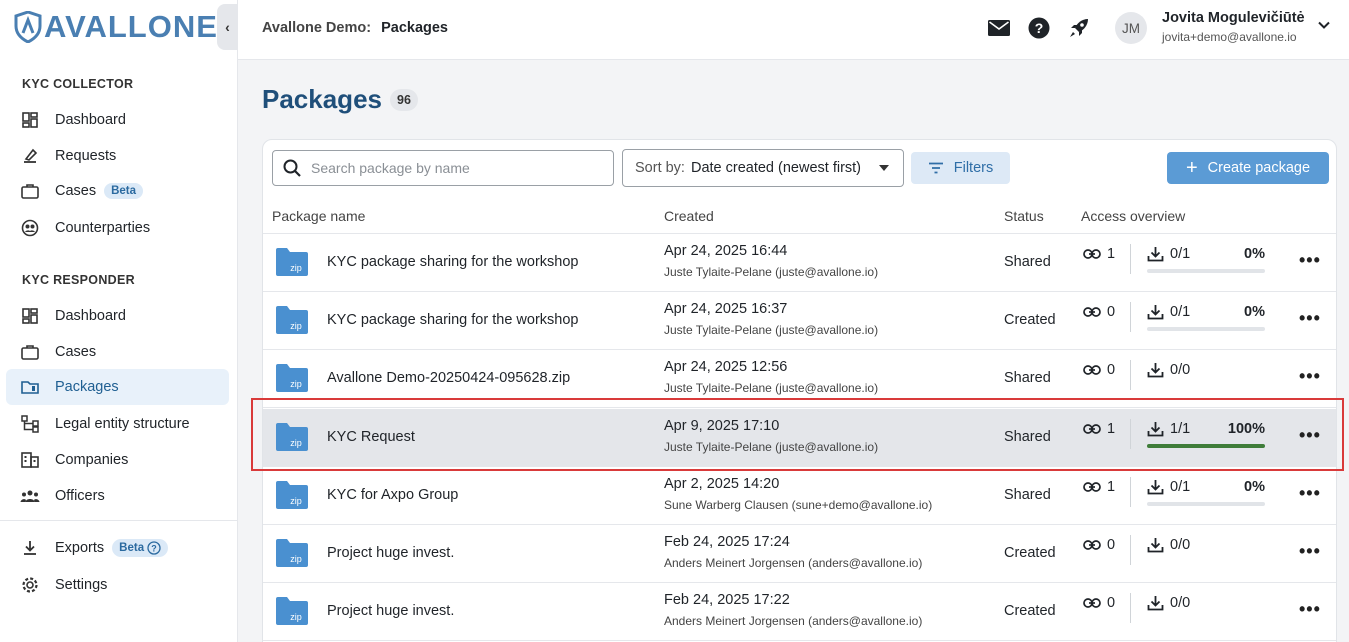  Describe the element at coordinates (1131, 28) in the screenshot. I see `avatar: JM` at that location.